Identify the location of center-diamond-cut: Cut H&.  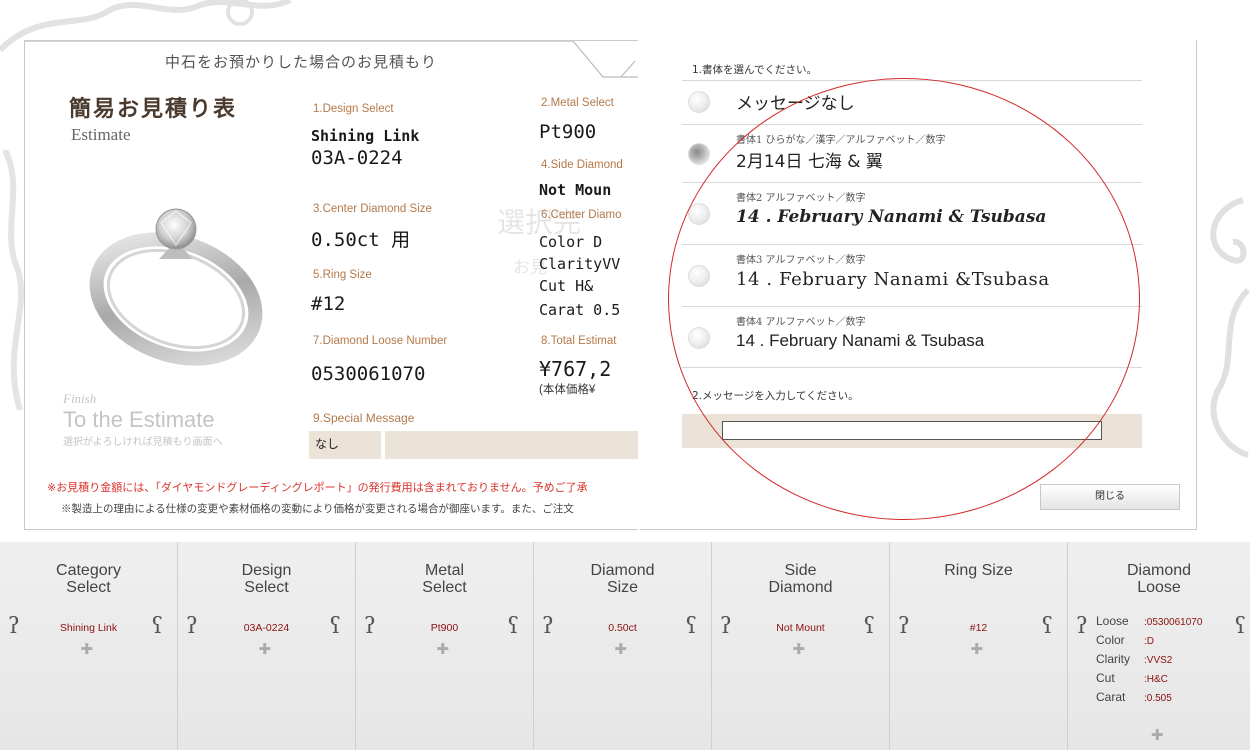
(566, 286).